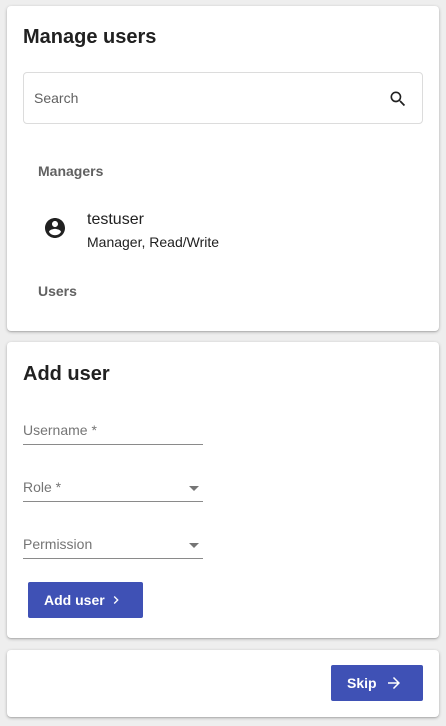 The height and width of the screenshot is (726, 446). Describe the element at coordinates (71, 171) in the screenshot. I see `managers-subheader: Managers` at that location.